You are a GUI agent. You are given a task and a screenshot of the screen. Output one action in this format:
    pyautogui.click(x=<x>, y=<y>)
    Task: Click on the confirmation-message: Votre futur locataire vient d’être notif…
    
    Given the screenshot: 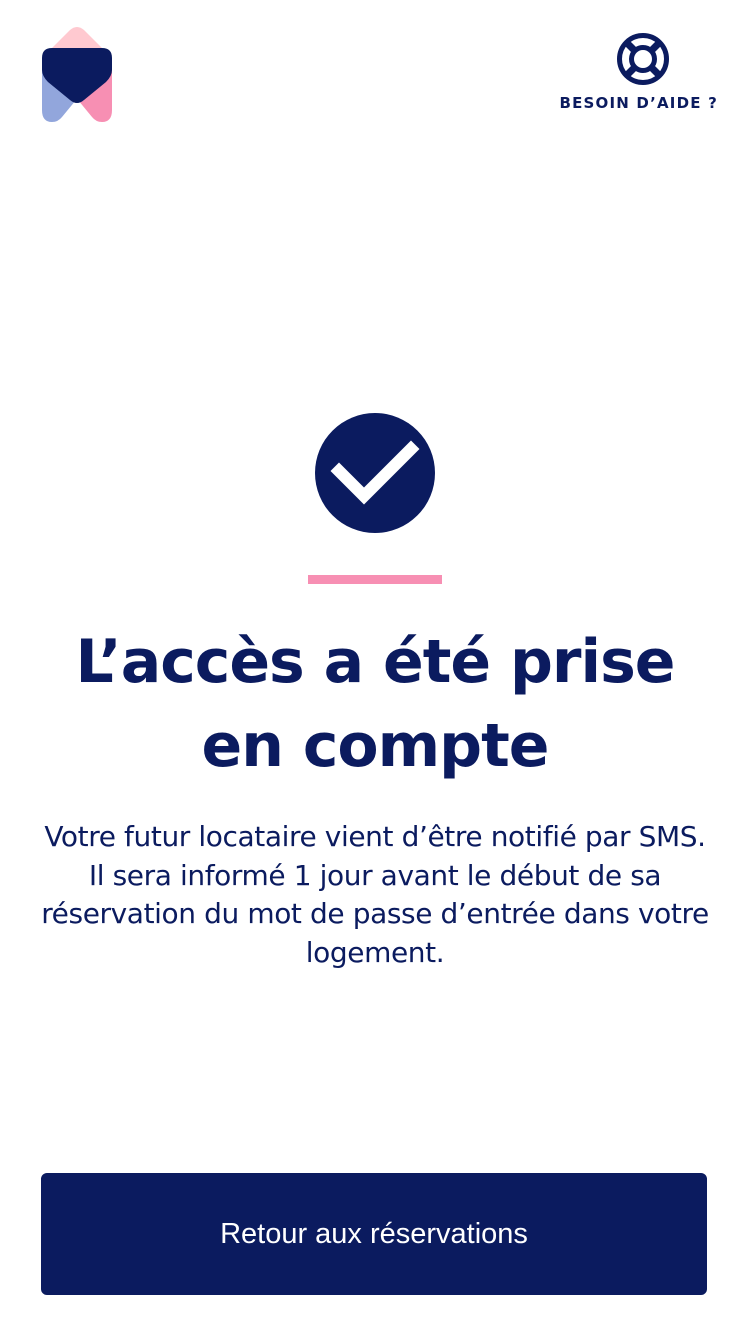 What is the action you would take?
    pyautogui.click(x=375, y=894)
    